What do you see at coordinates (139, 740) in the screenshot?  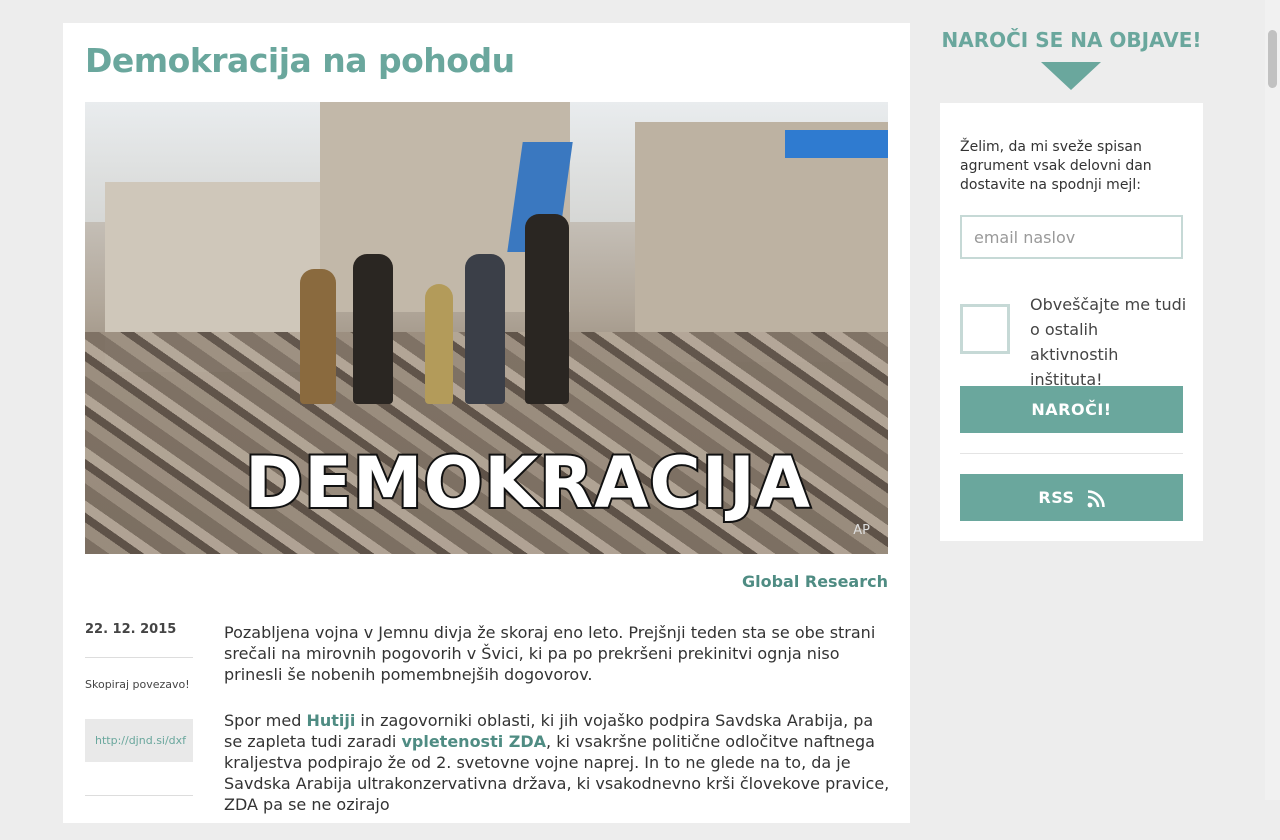 I see `short-link-field: http://djnd.si/dxf` at bounding box center [139, 740].